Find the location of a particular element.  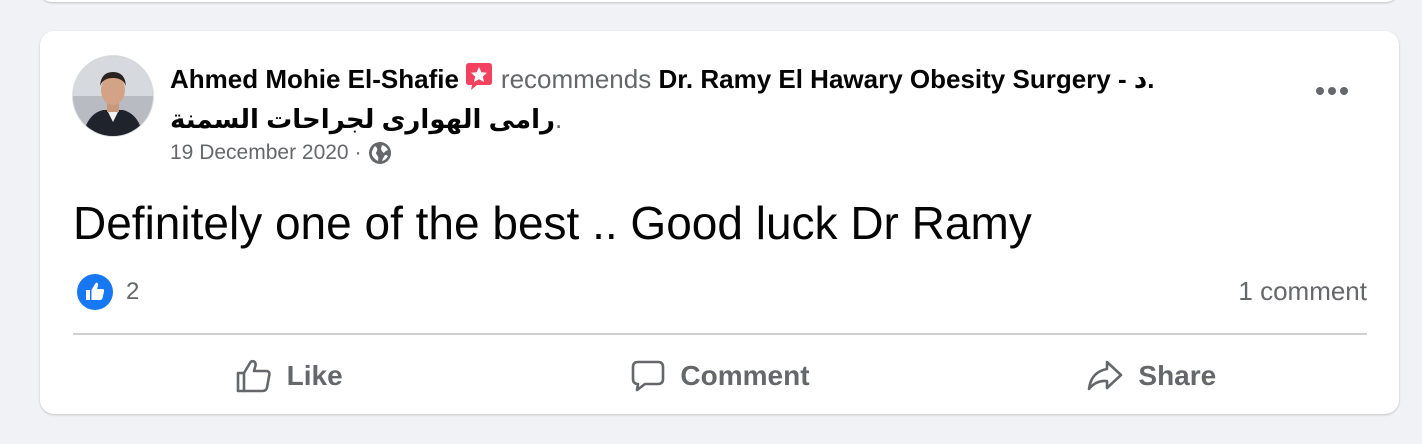

share-button: Share is located at coordinates (1151, 376).